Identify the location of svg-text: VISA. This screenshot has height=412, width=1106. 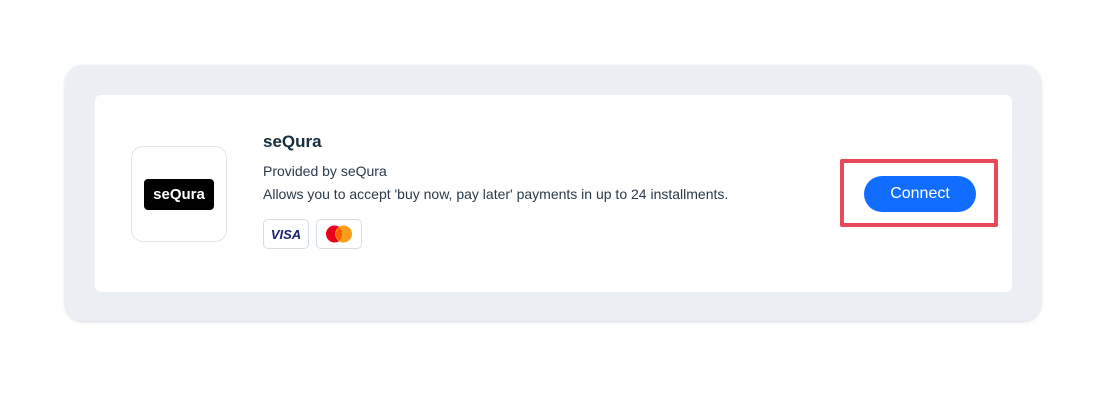
(286, 234).